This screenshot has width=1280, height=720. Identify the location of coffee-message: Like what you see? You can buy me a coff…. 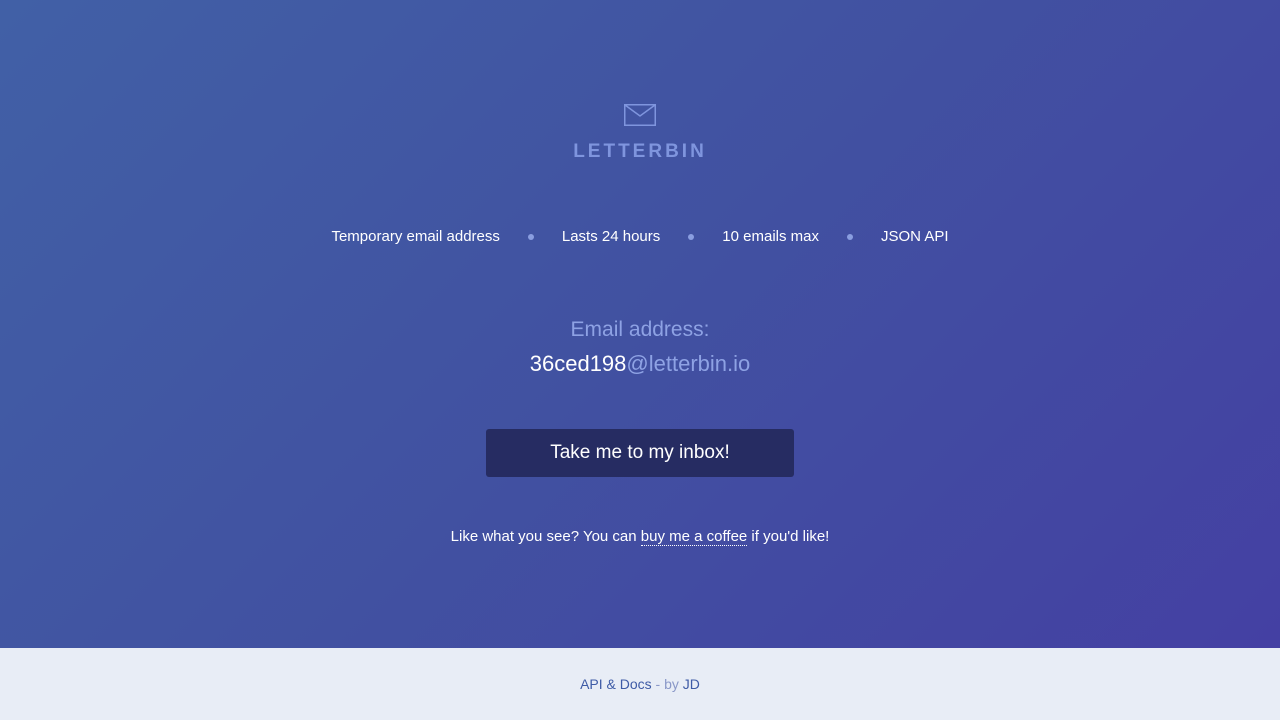
(640, 537).